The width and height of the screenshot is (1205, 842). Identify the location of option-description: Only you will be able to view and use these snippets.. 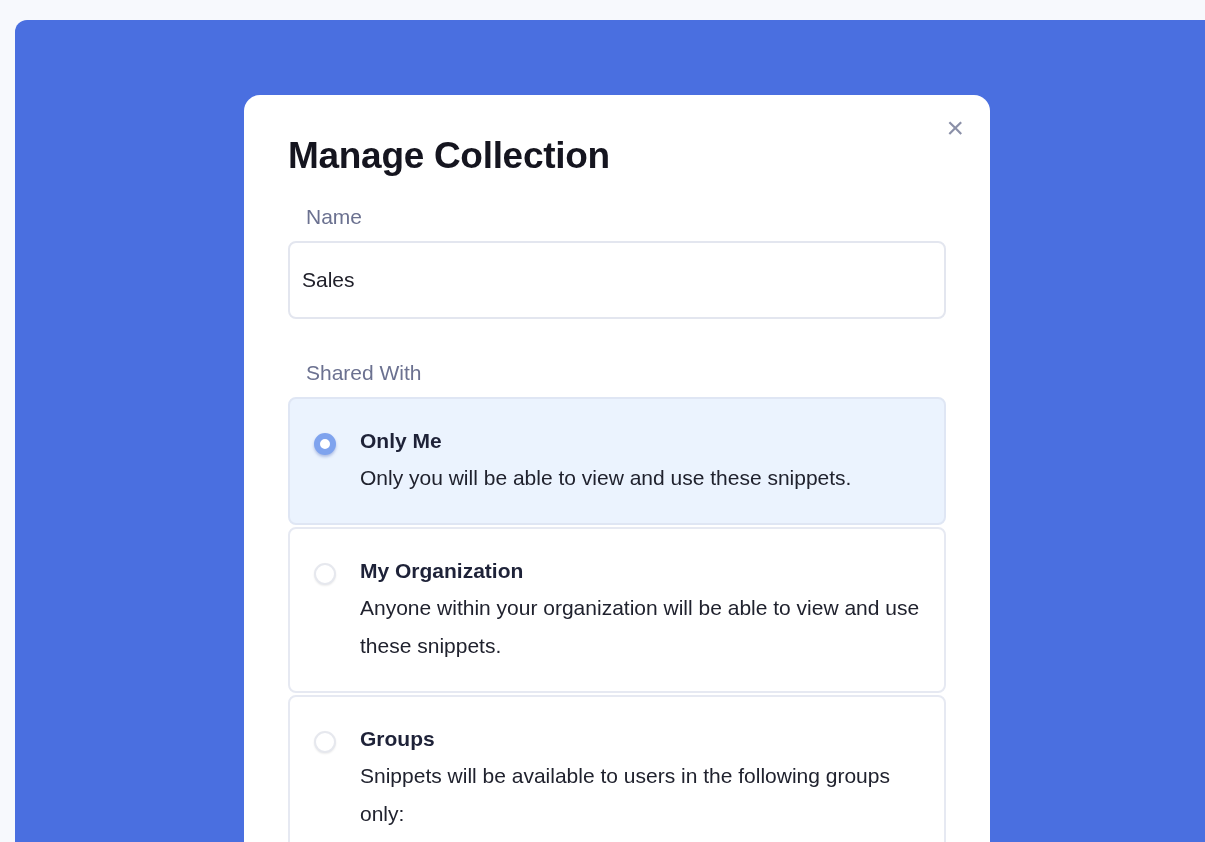
(606, 478).